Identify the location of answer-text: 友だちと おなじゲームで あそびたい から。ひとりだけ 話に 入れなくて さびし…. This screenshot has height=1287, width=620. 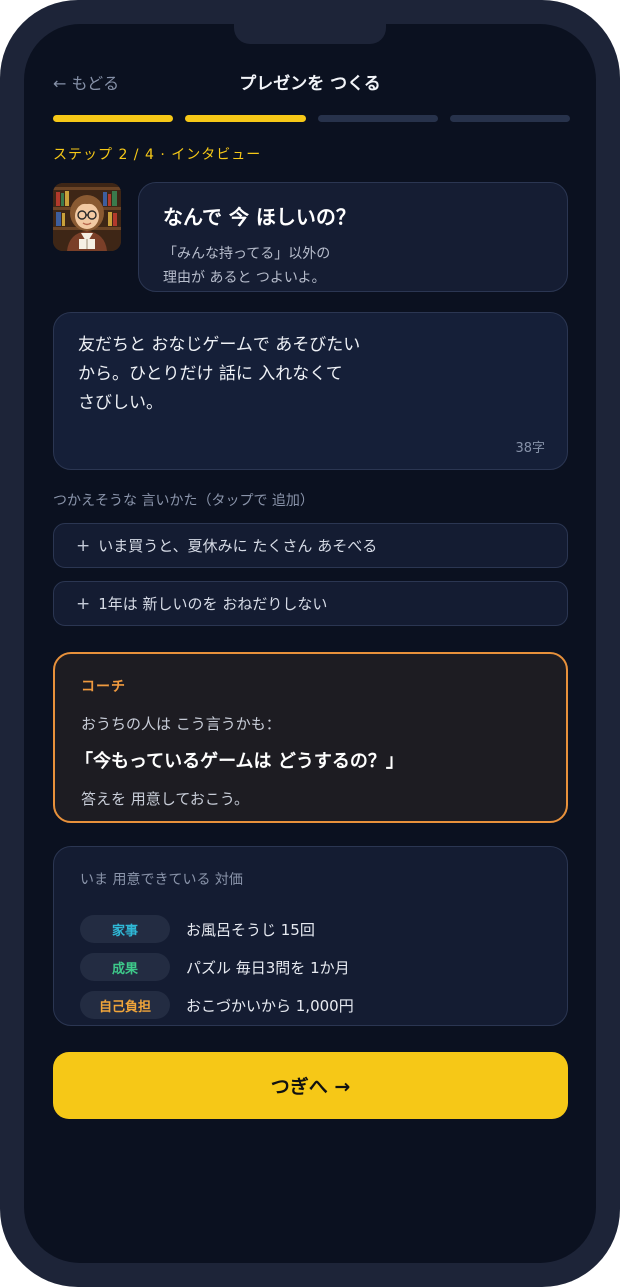
(310, 374).